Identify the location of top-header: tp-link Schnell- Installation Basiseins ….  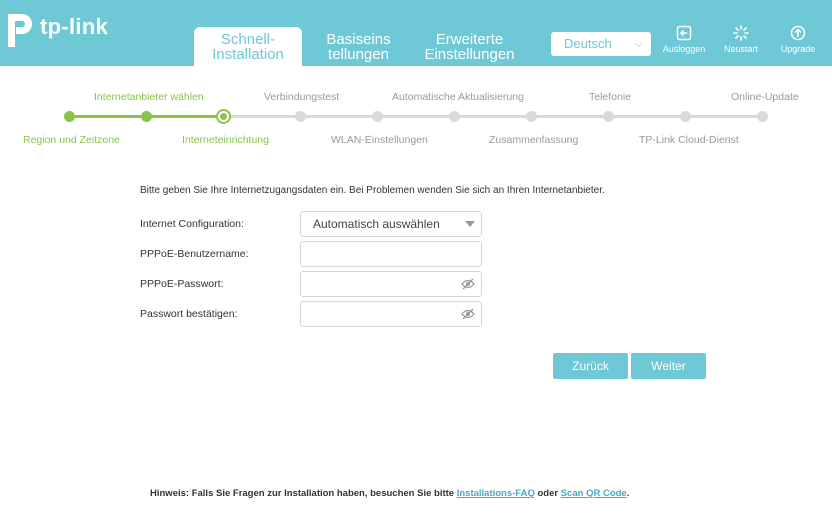
(416, 33).